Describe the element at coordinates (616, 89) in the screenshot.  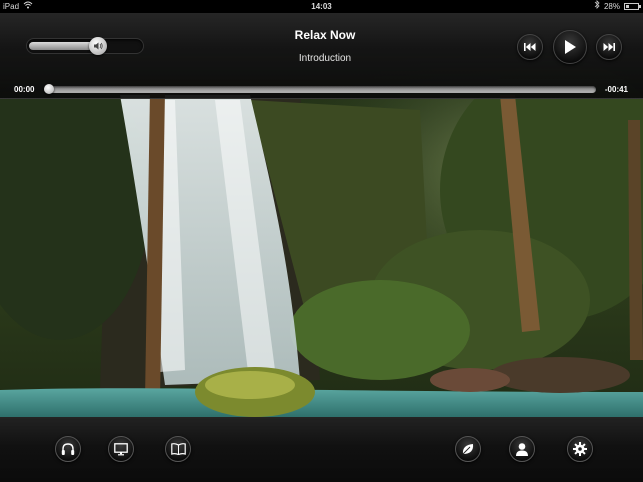
I see `remaining-time: -00:41` at that location.